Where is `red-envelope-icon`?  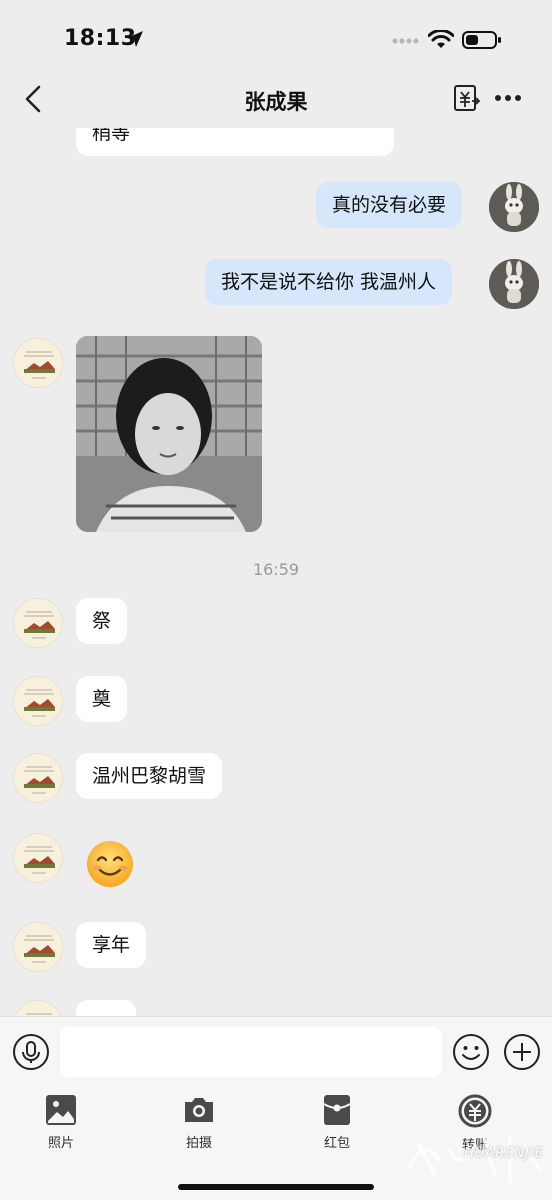 red-envelope-icon is located at coordinates (337, 1110).